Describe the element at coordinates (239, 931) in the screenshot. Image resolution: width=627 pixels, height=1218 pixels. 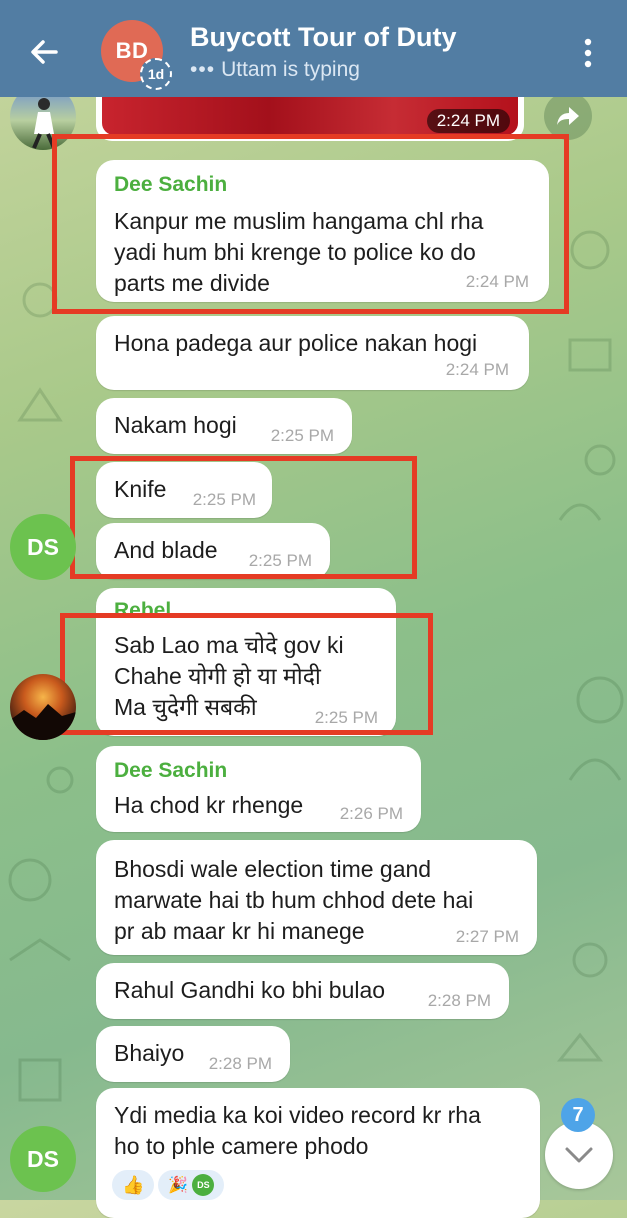
I see `message-text-line: pr ab maar kr hi manege` at that location.